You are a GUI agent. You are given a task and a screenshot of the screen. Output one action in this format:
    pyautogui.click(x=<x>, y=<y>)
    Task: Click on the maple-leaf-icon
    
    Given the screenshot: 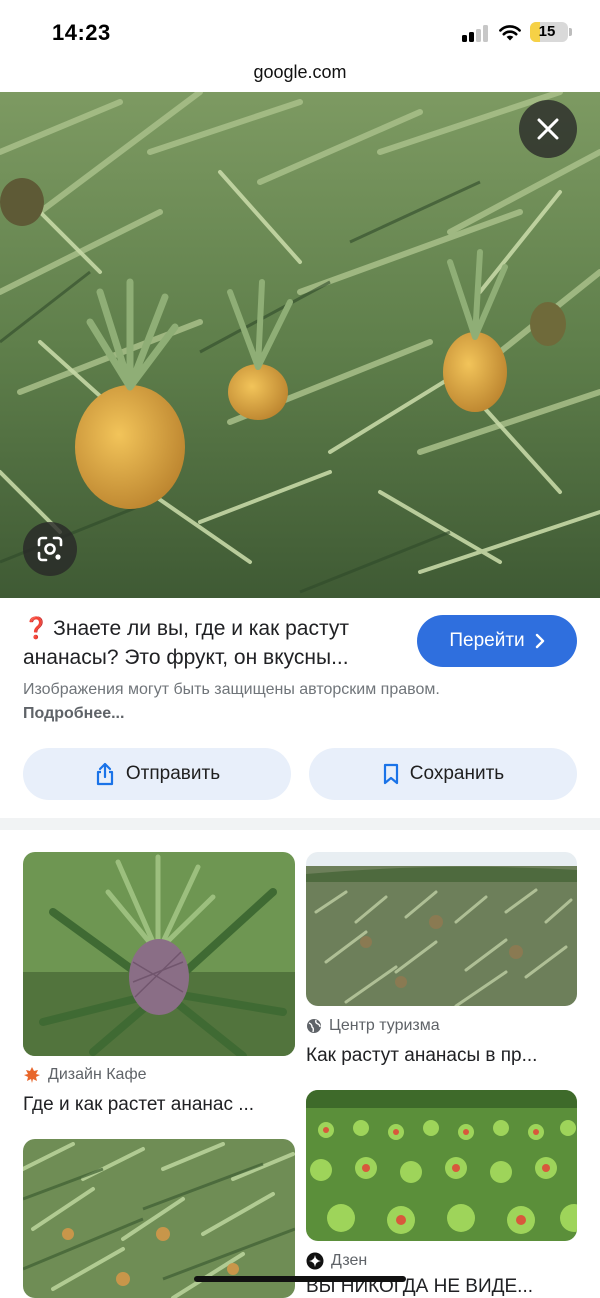 What is the action you would take?
    pyautogui.click(x=32, y=1075)
    